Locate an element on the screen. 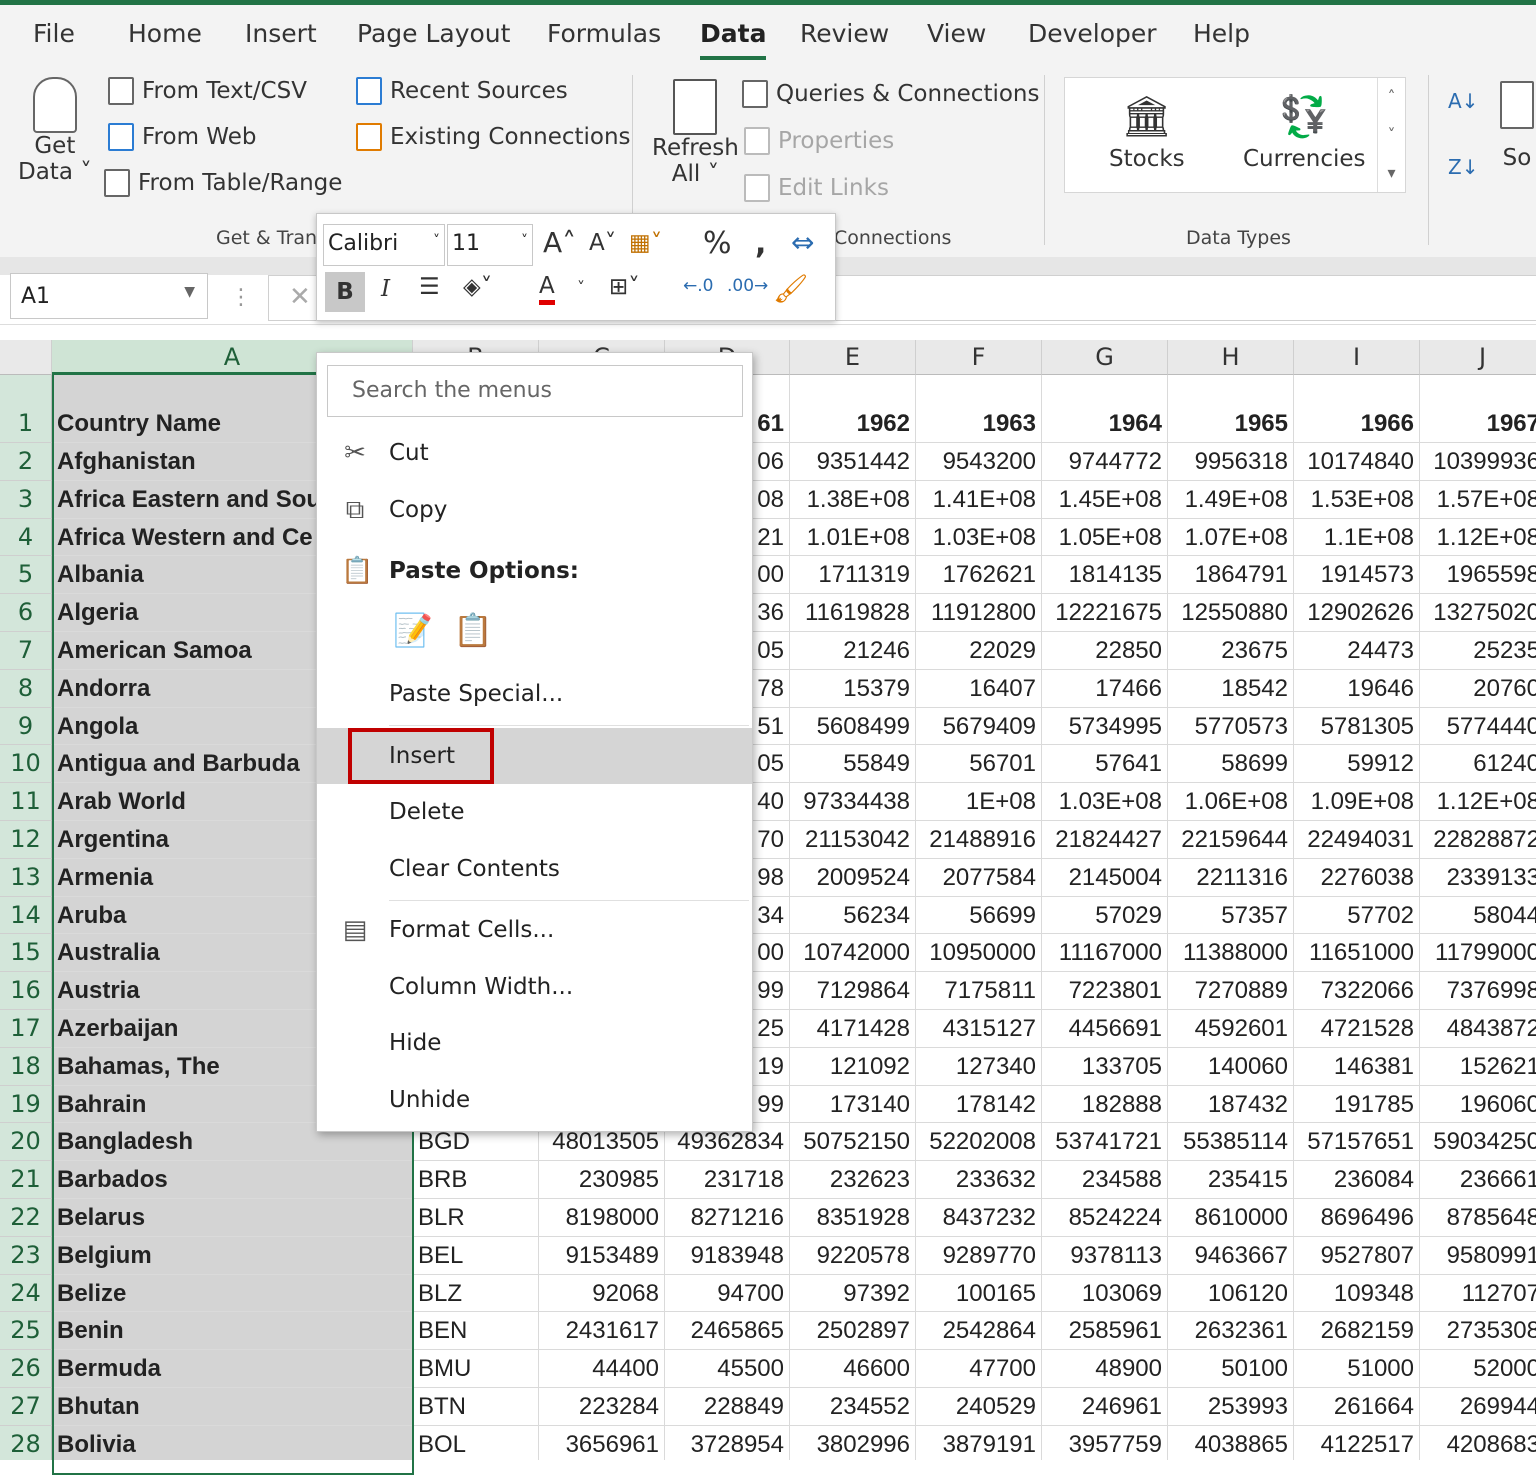  cell: 57702 is located at coordinates (1357, 915).